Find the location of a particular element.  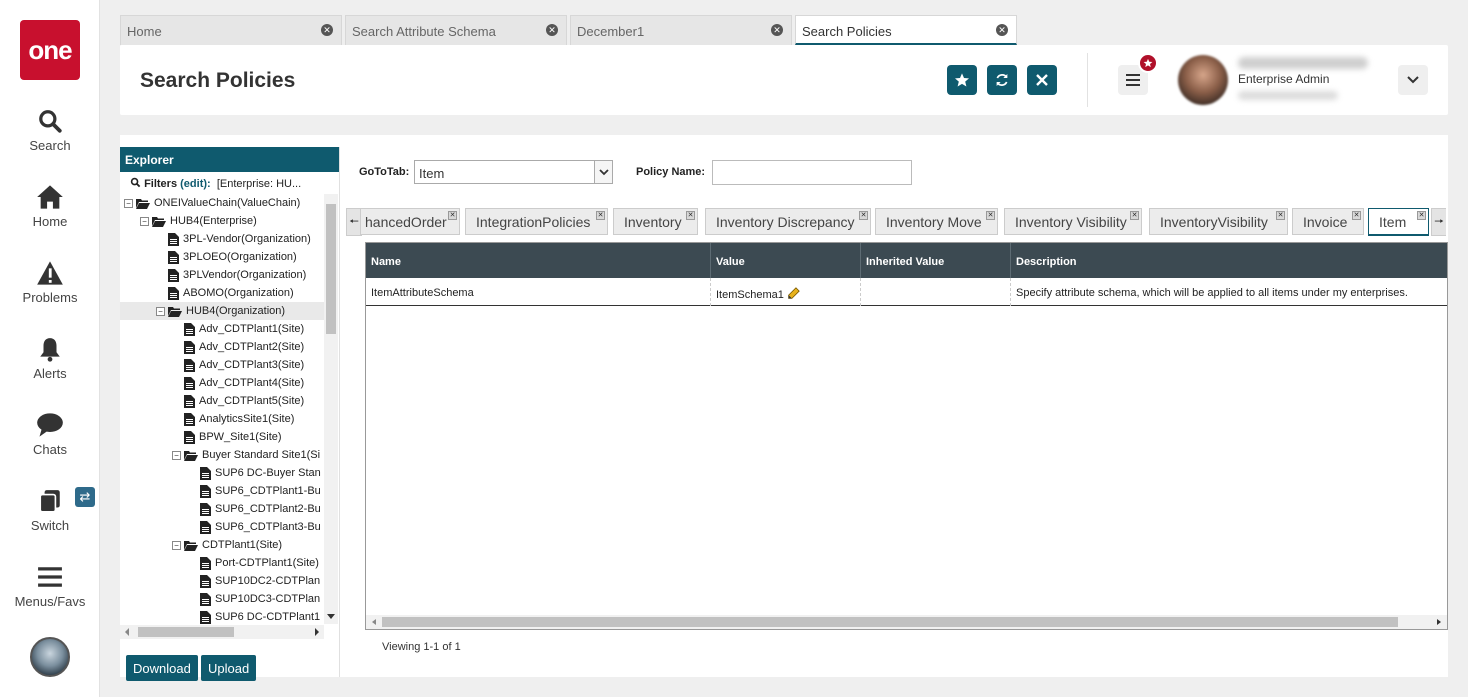

tree-node: 3PLVendor(Organization) is located at coordinates (222, 275).